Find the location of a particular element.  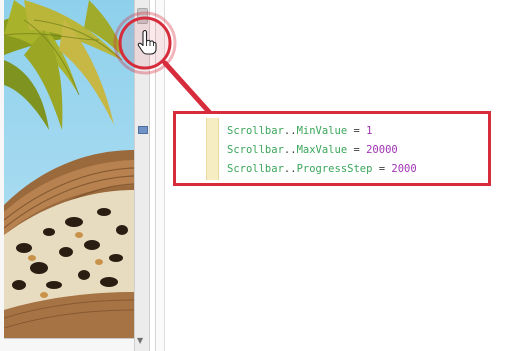

chevron-down-icon: ▼ is located at coordinates (140, 341).